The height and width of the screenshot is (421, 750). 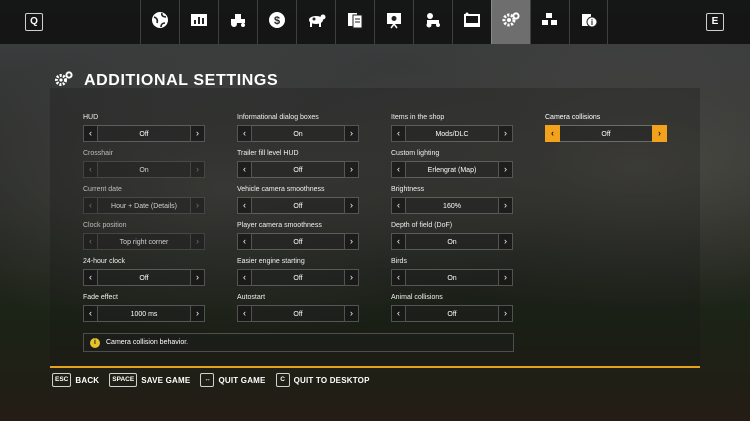 What do you see at coordinates (315, 22) in the screenshot?
I see `tab-animals` at bounding box center [315, 22].